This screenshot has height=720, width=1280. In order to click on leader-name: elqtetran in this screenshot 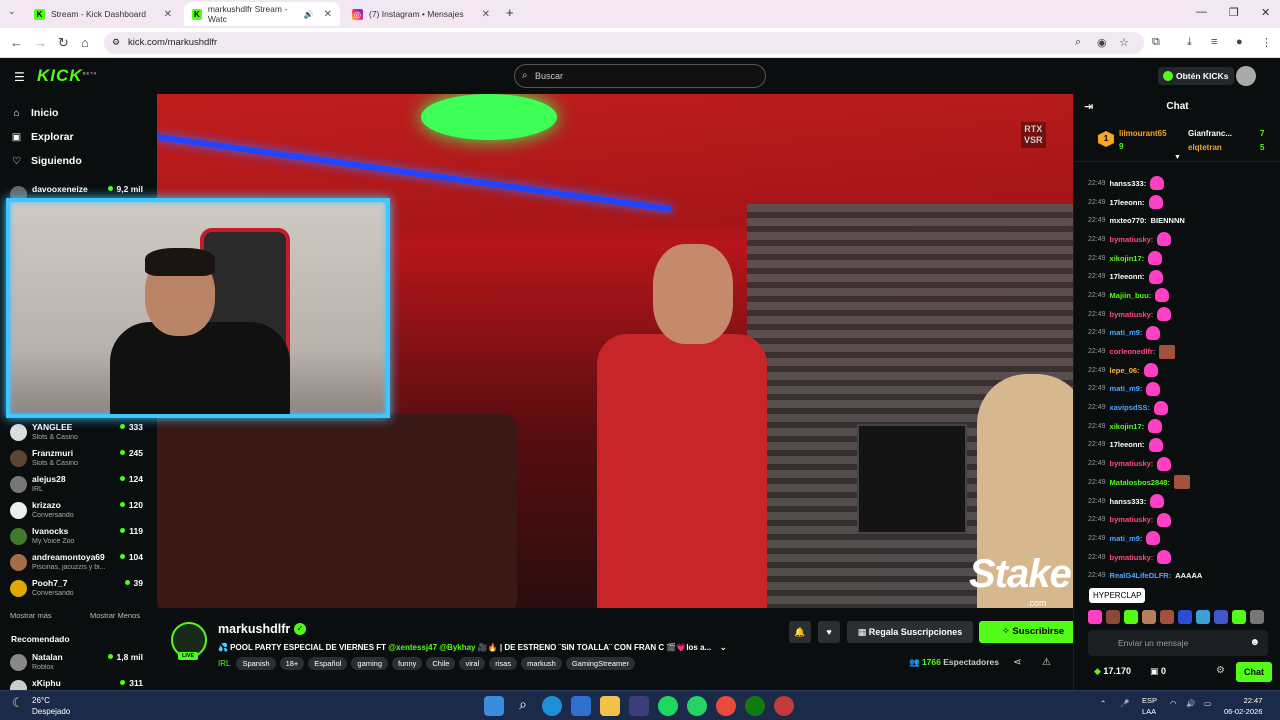, I will do `click(1205, 147)`.